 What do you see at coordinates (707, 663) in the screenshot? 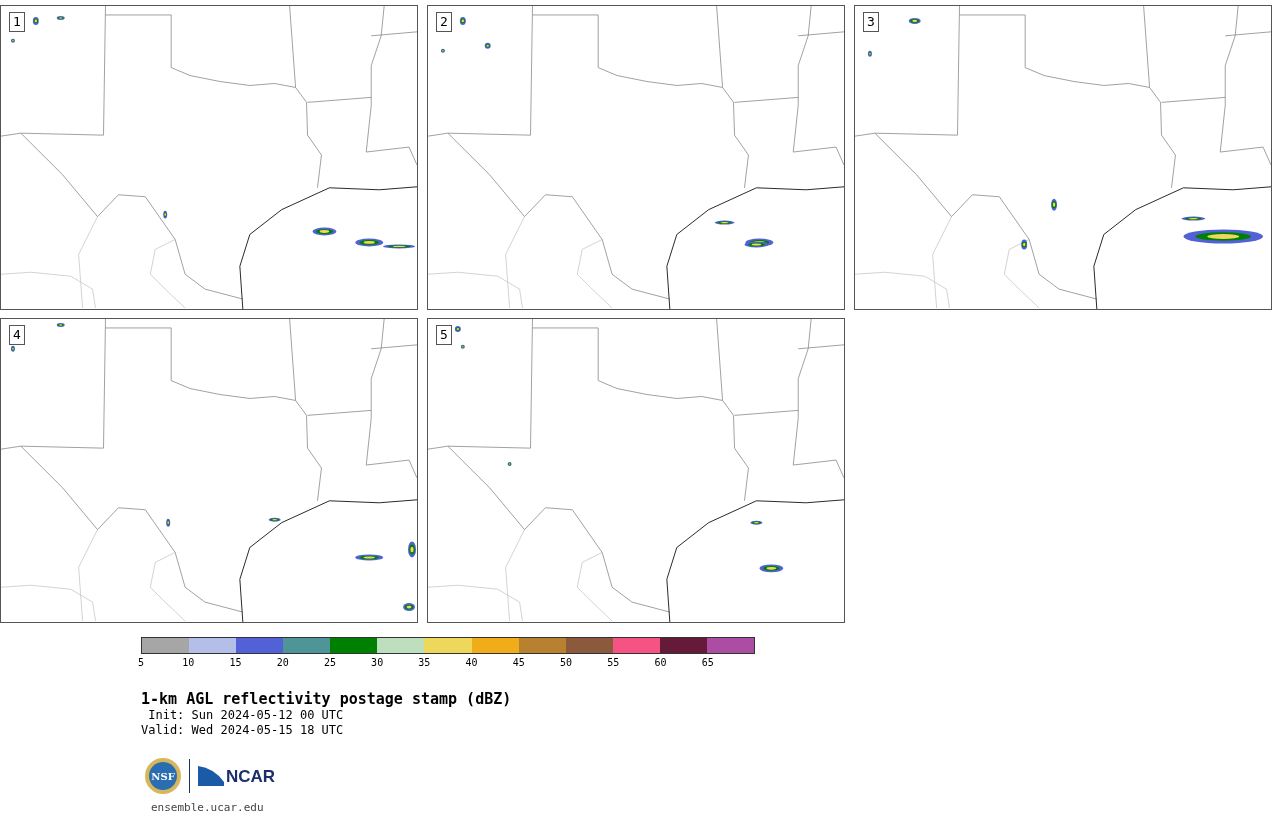
I see `tick-label: 65` at bounding box center [707, 663].